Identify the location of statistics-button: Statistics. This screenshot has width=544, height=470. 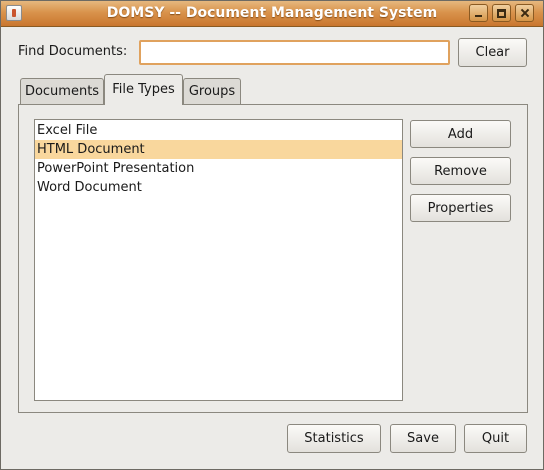
(334, 438).